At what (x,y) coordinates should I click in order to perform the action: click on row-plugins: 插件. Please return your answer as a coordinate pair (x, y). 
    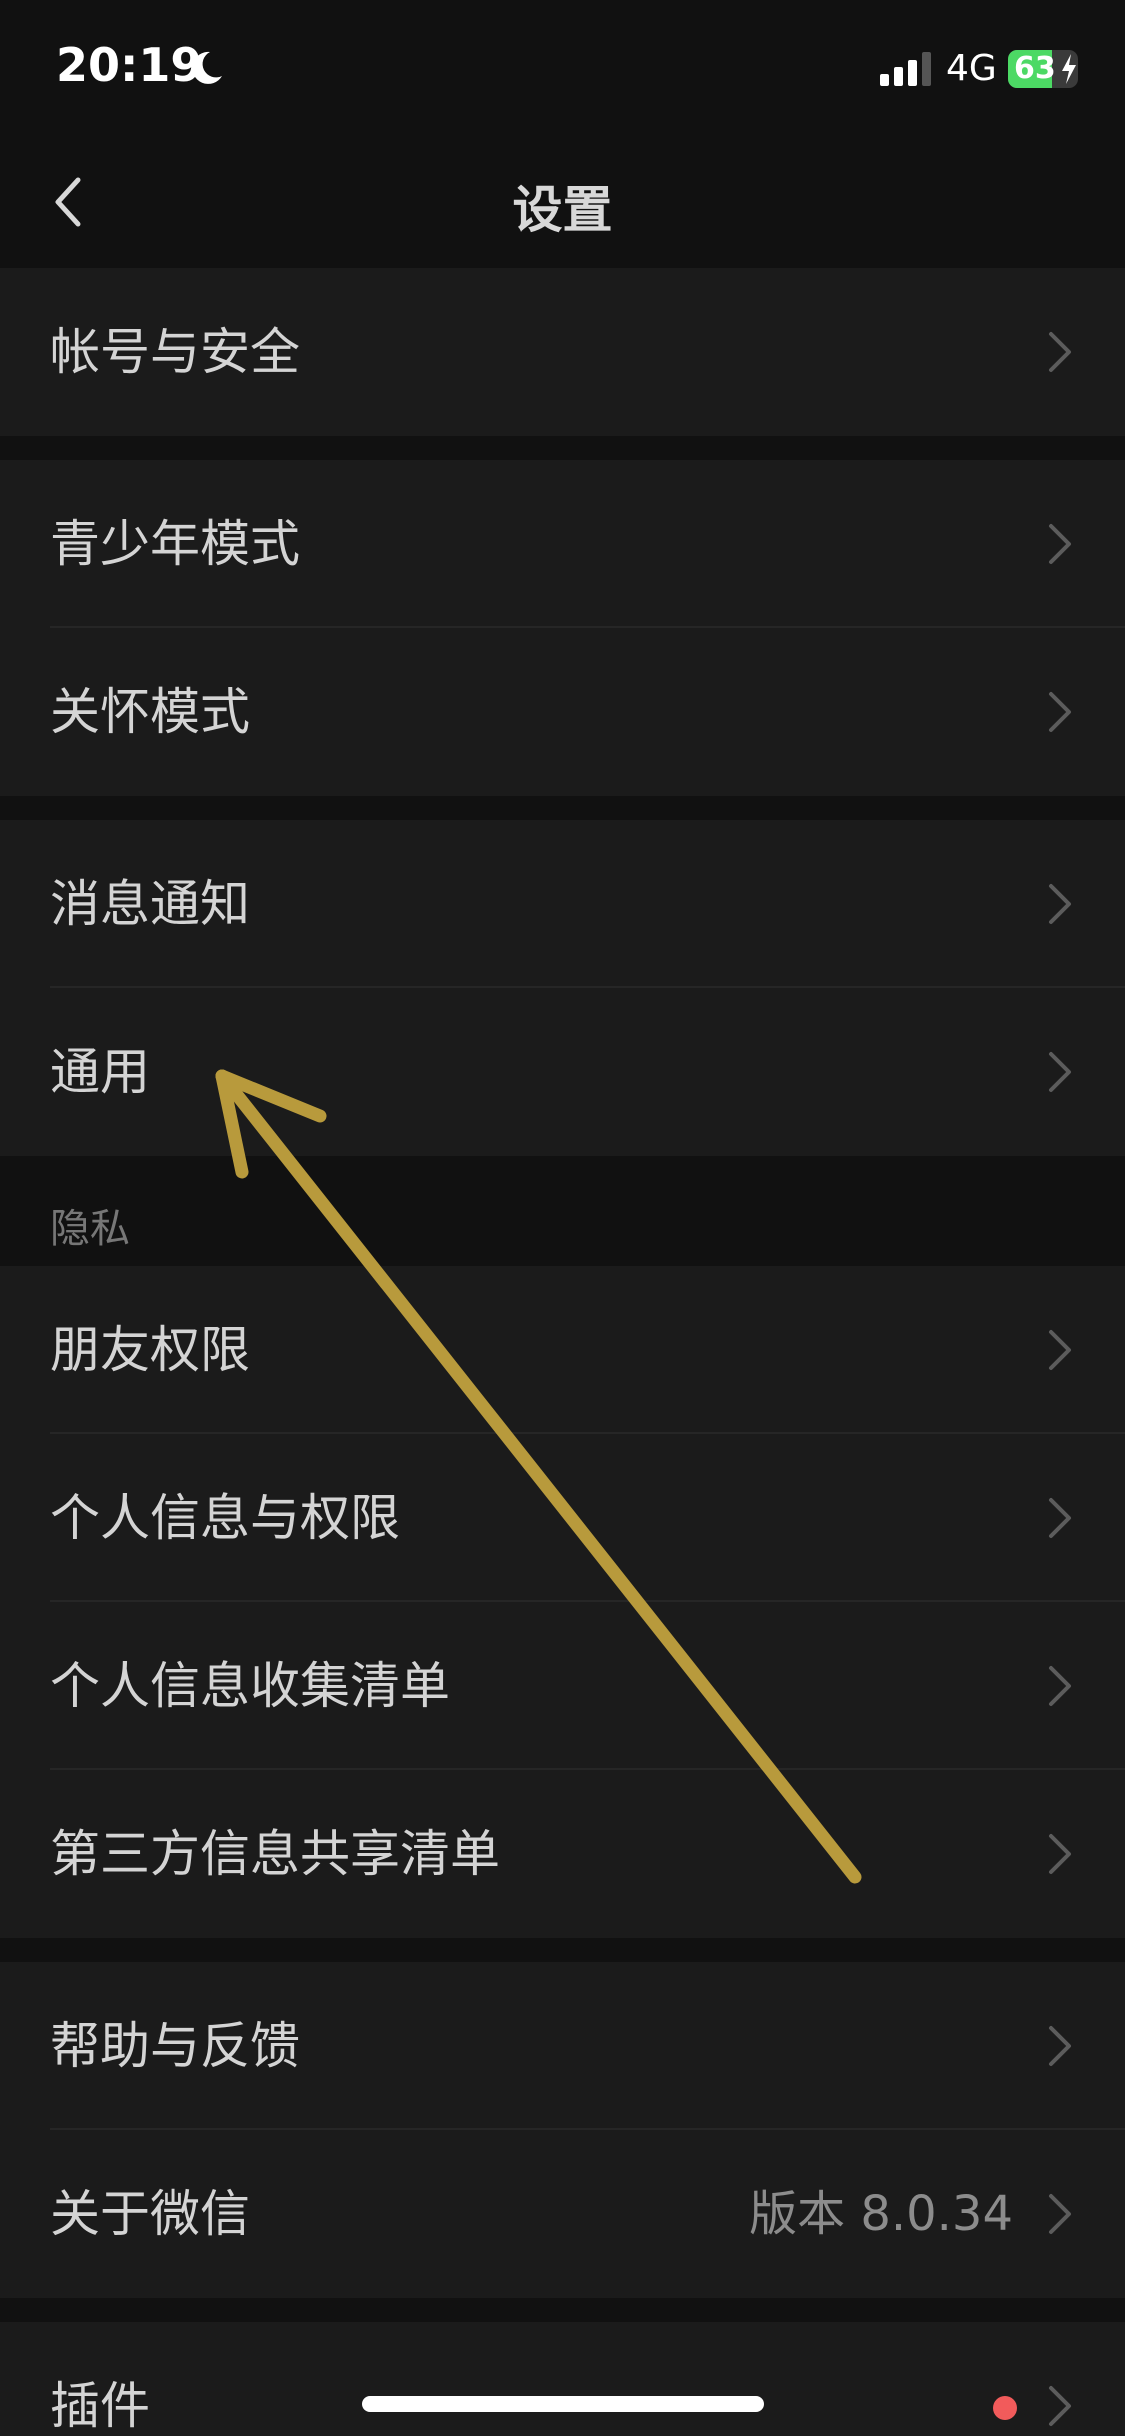
    Looking at the image, I should click on (562, 2379).